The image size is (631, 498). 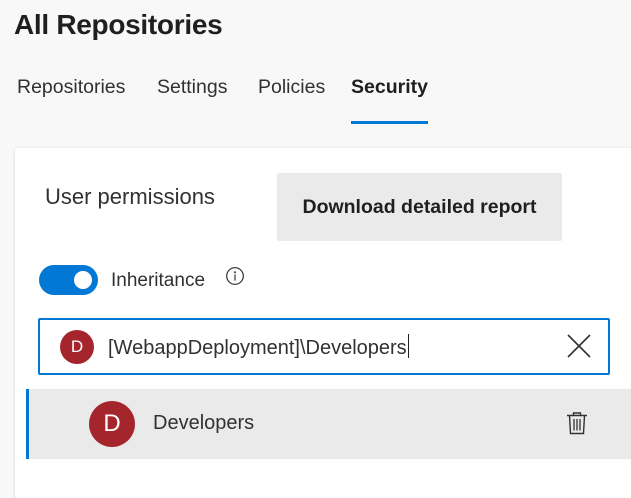 What do you see at coordinates (83, 280) in the screenshot?
I see `toggle-knob` at bounding box center [83, 280].